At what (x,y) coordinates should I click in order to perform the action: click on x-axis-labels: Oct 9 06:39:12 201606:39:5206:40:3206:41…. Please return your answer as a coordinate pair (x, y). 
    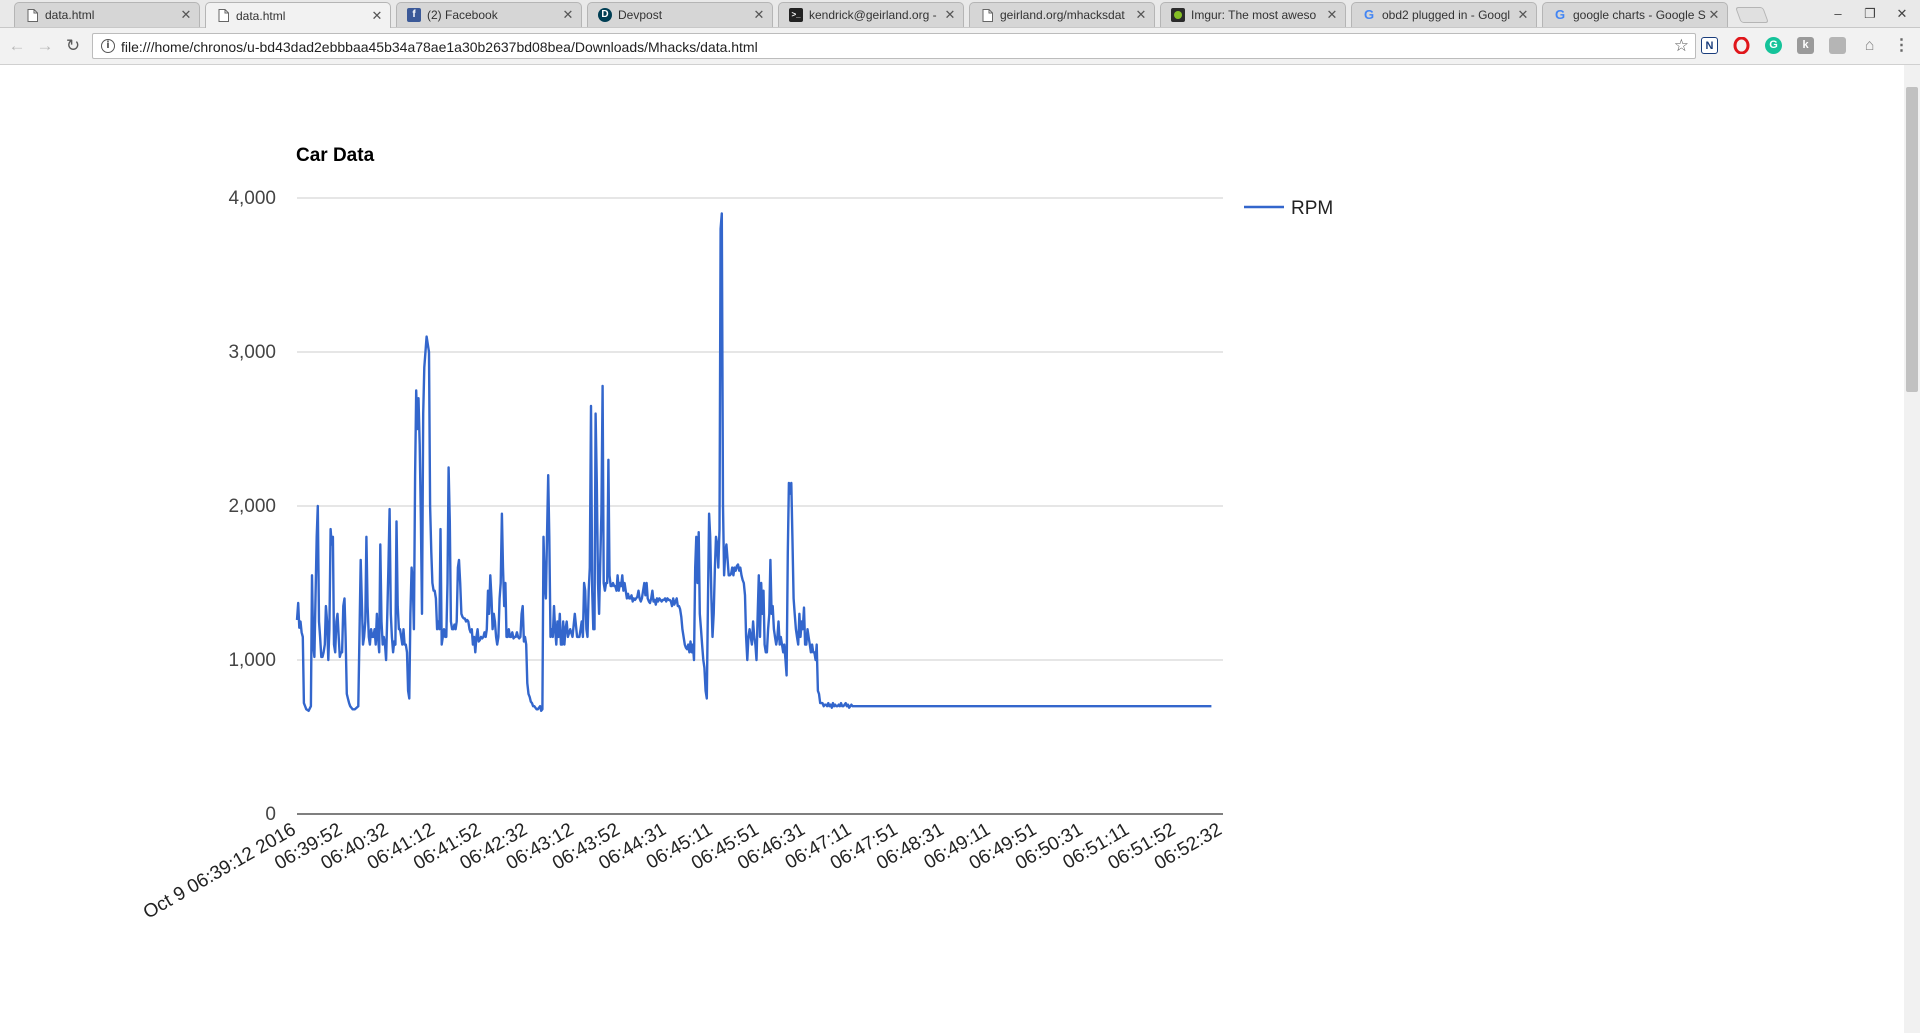
    Looking at the image, I should click on (683, 871).